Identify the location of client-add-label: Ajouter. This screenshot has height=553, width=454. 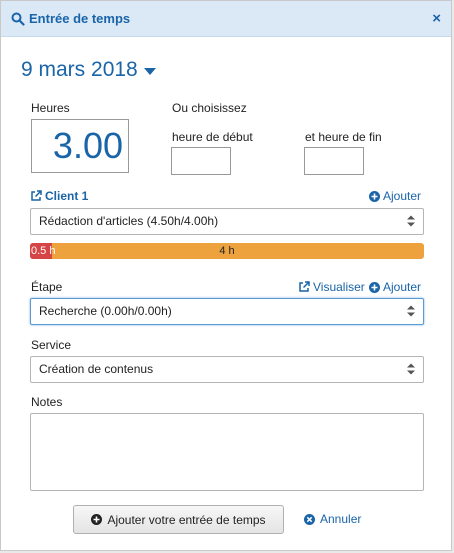
(402, 196).